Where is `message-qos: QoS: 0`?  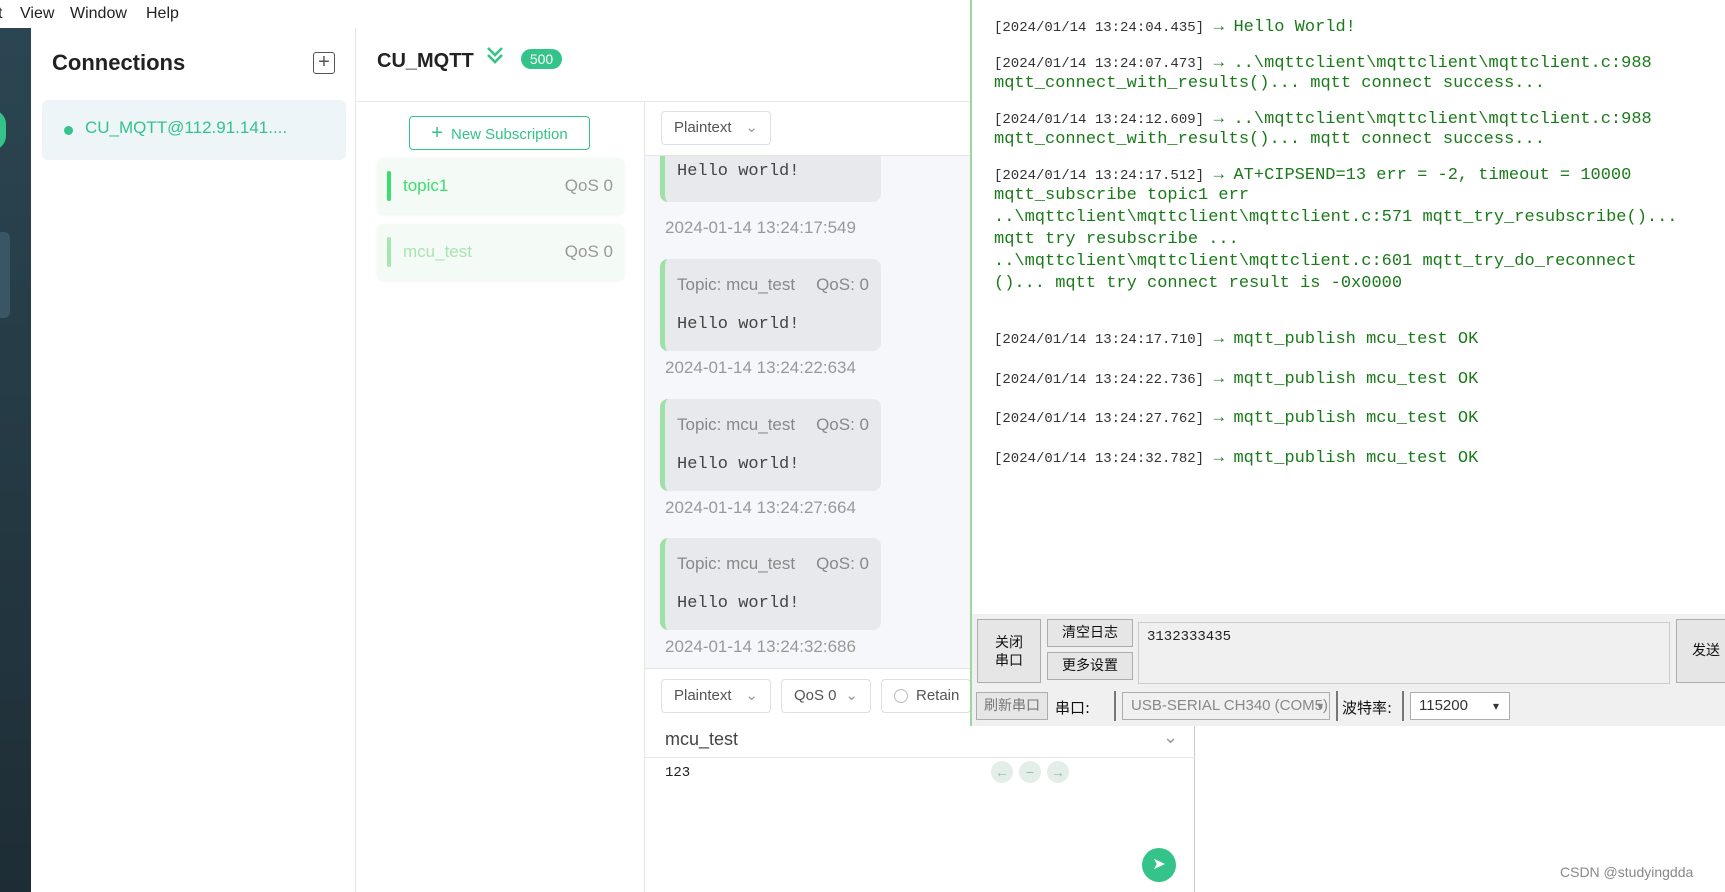
message-qos: QoS: 0 is located at coordinates (842, 284).